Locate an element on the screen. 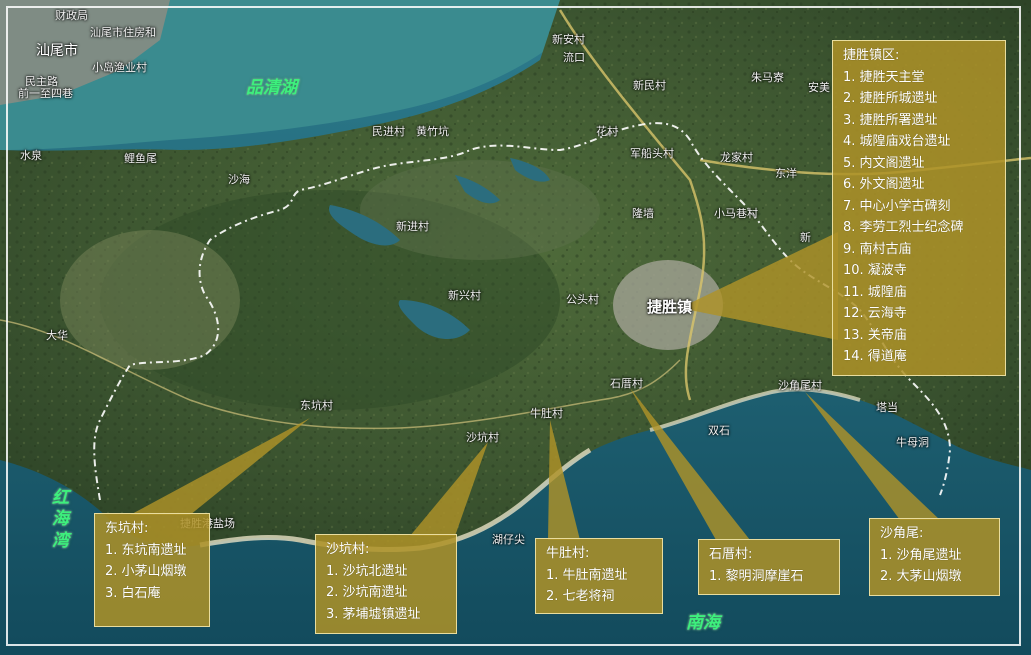 Image resolution: width=1031 pixels, height=655 pixels. place-label: 公头村 is located at coordinates (582, 299).